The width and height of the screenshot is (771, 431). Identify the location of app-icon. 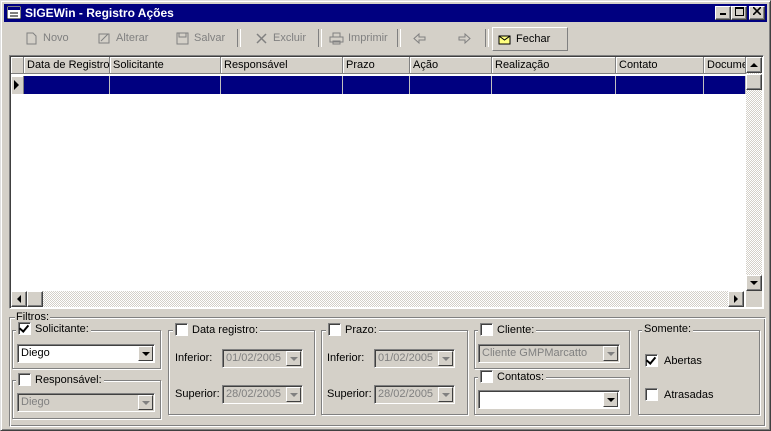
(14, 12).